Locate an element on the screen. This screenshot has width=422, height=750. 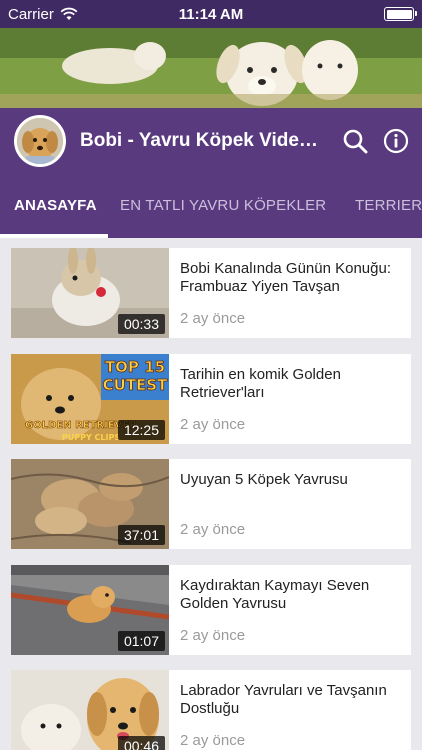
tab-en-tatli-yavru-kopekler: EN TATLI YAVRU KÖPEKLER is located at coordinates (223, 205).